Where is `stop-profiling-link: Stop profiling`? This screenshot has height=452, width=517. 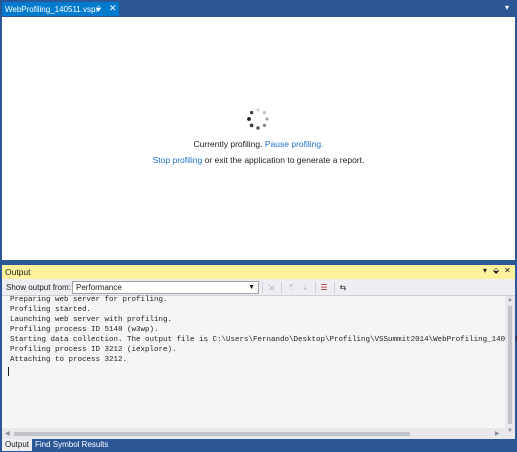 stop-profiling-link: Stop profiling is located at coordinates (178, 160).